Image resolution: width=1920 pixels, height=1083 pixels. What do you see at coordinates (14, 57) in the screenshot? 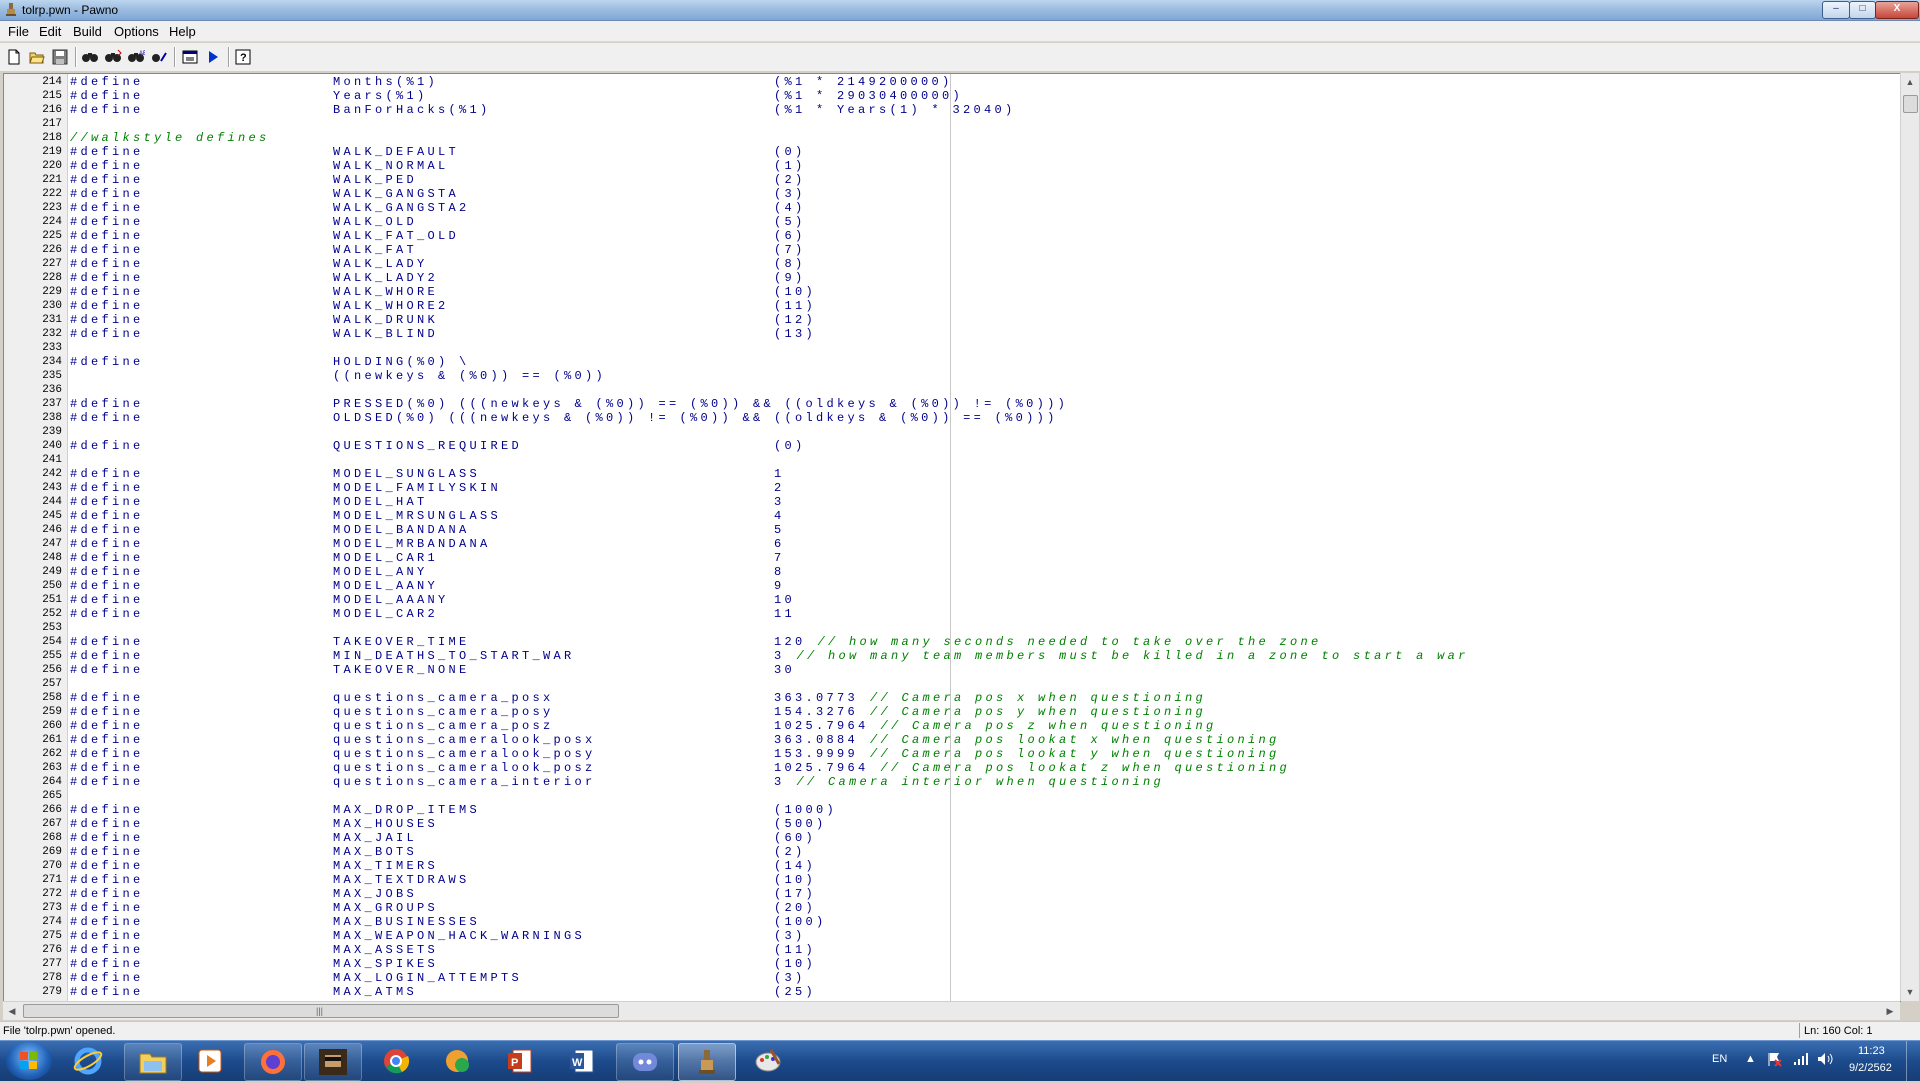
I see `new-file-icon` at bounding box center [14, 57].